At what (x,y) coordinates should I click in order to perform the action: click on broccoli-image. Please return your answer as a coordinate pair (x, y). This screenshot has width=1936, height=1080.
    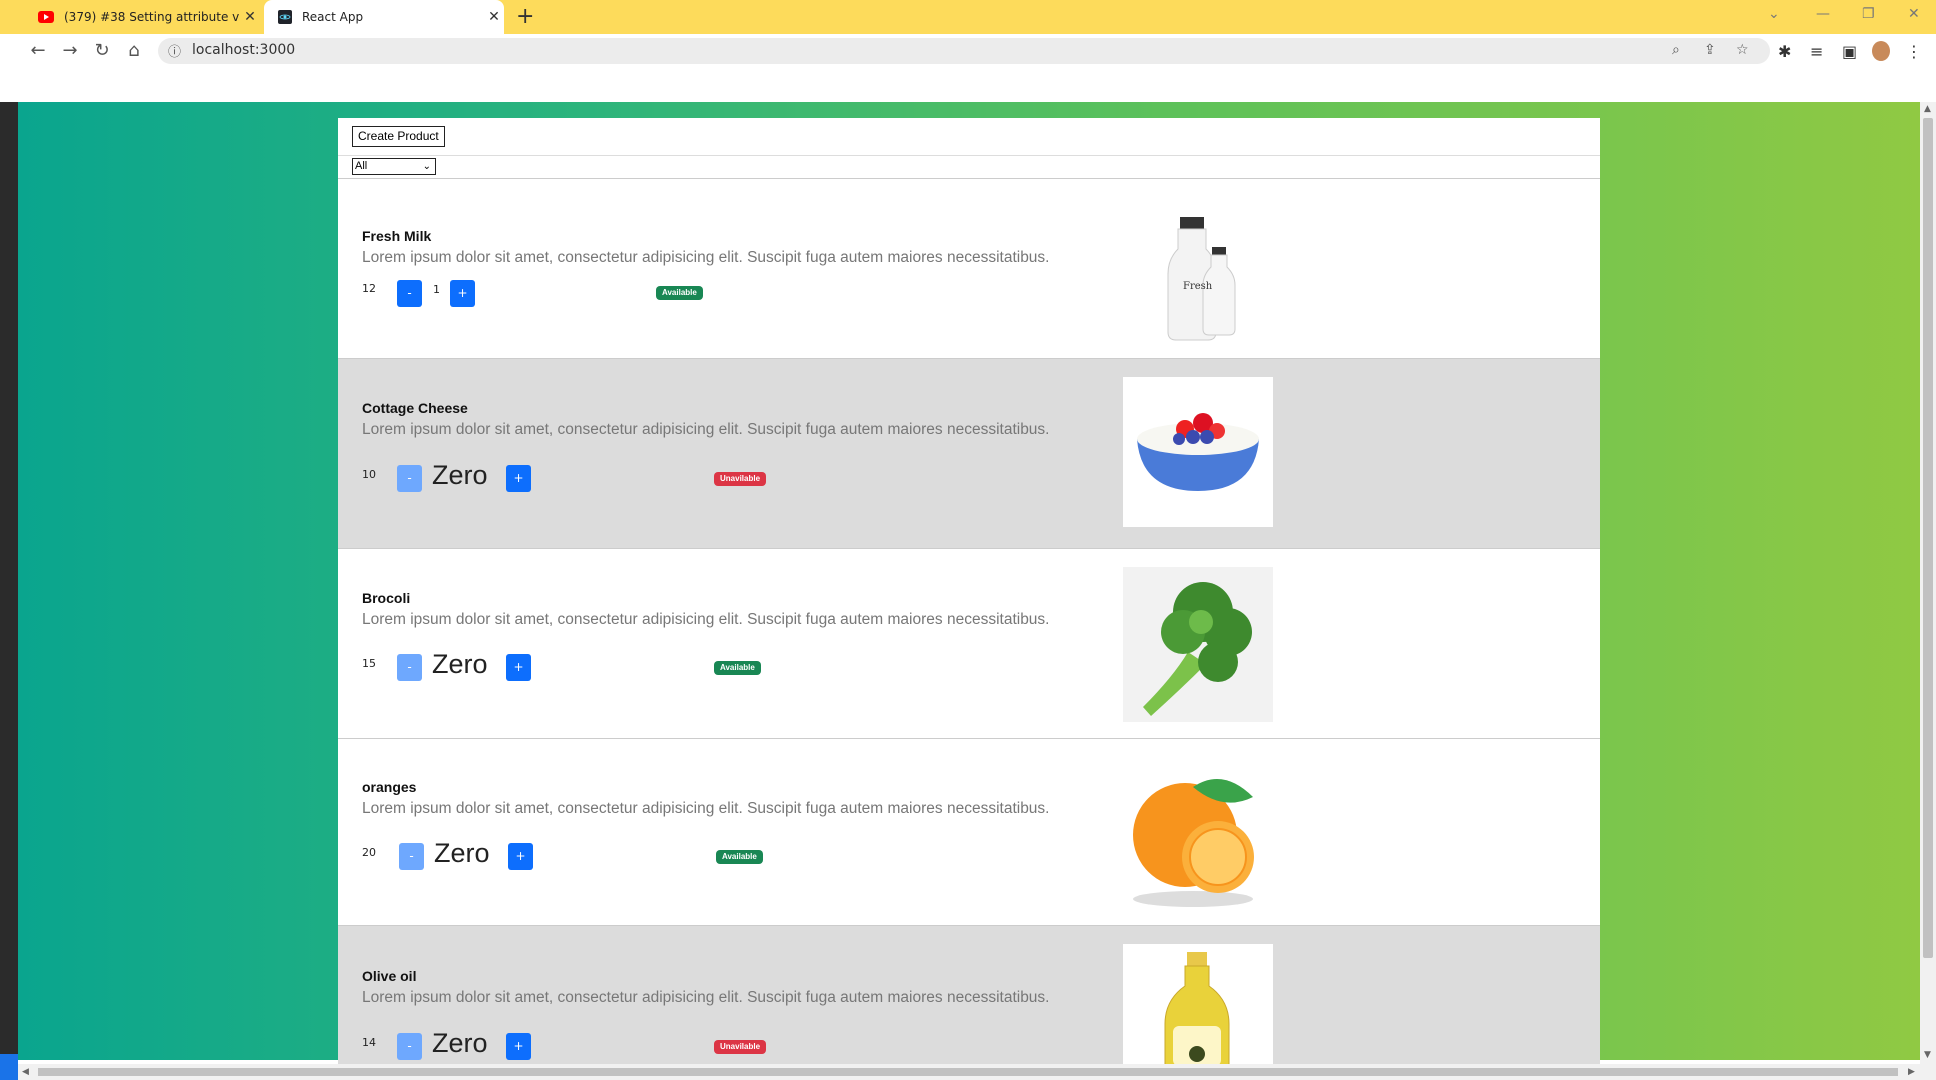
    Looking at the image, I should click on (1198, 644).